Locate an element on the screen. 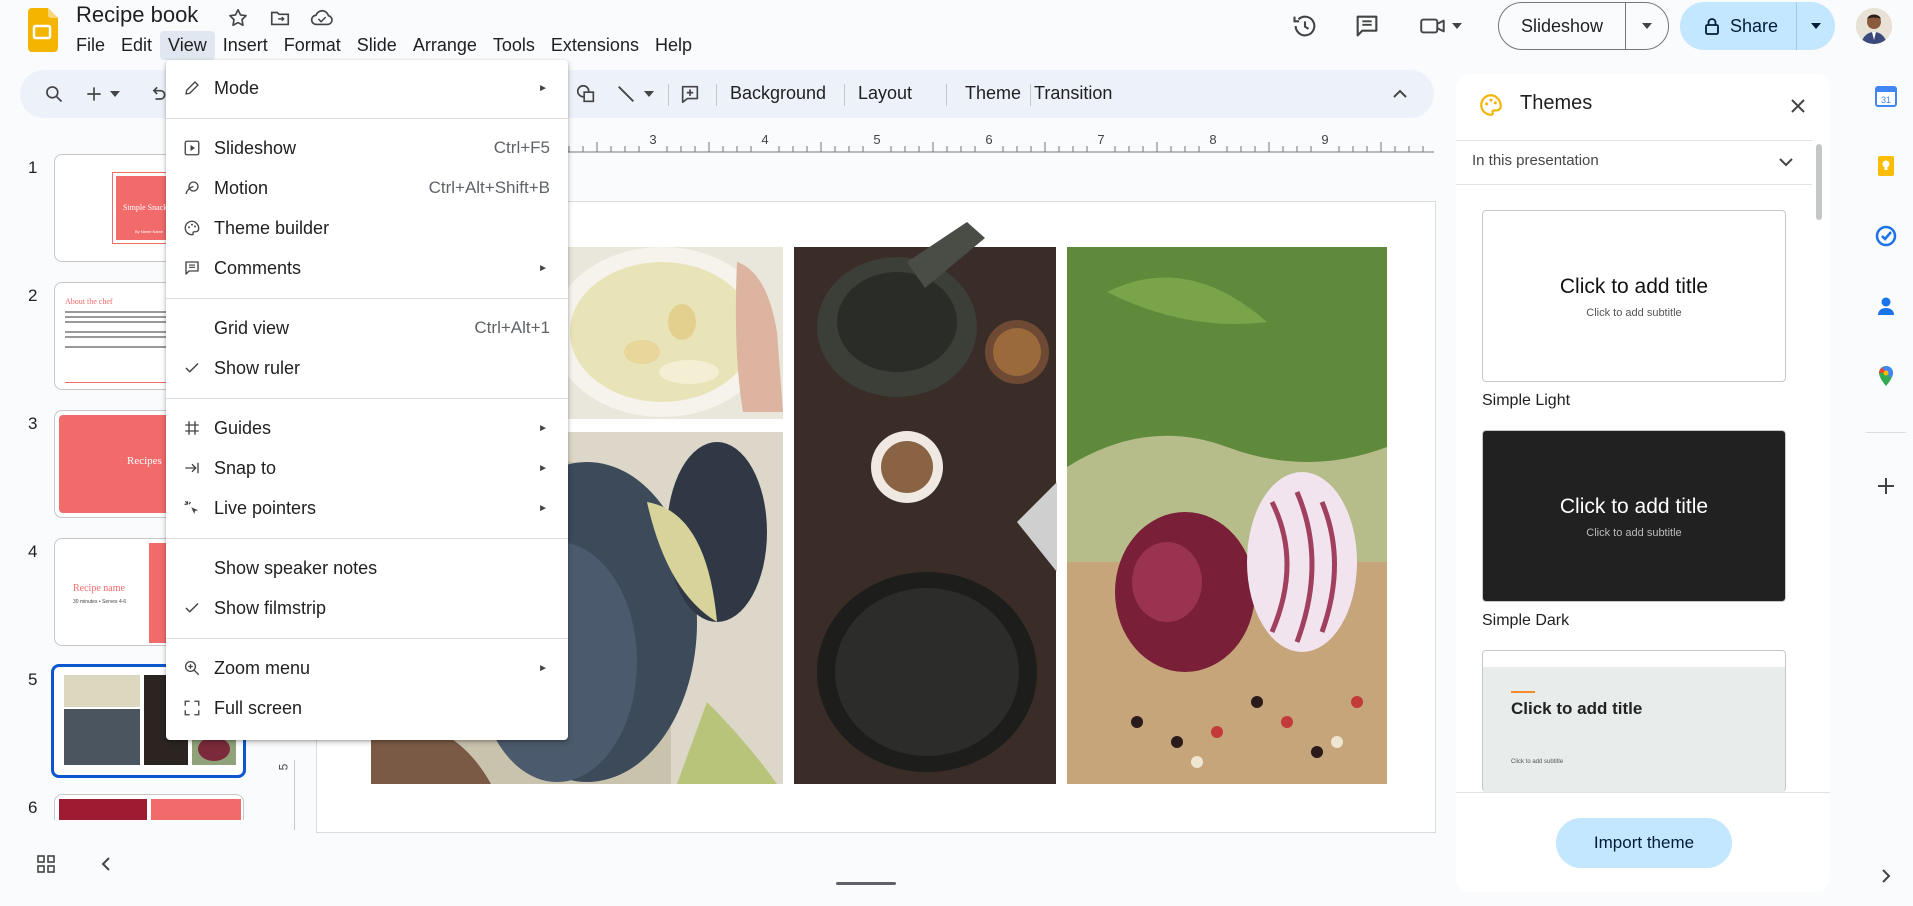 The height and width of the screenshot is (906, 1913). menu-item-show-ruler: Show ruler is located at coordinates (367, 368).